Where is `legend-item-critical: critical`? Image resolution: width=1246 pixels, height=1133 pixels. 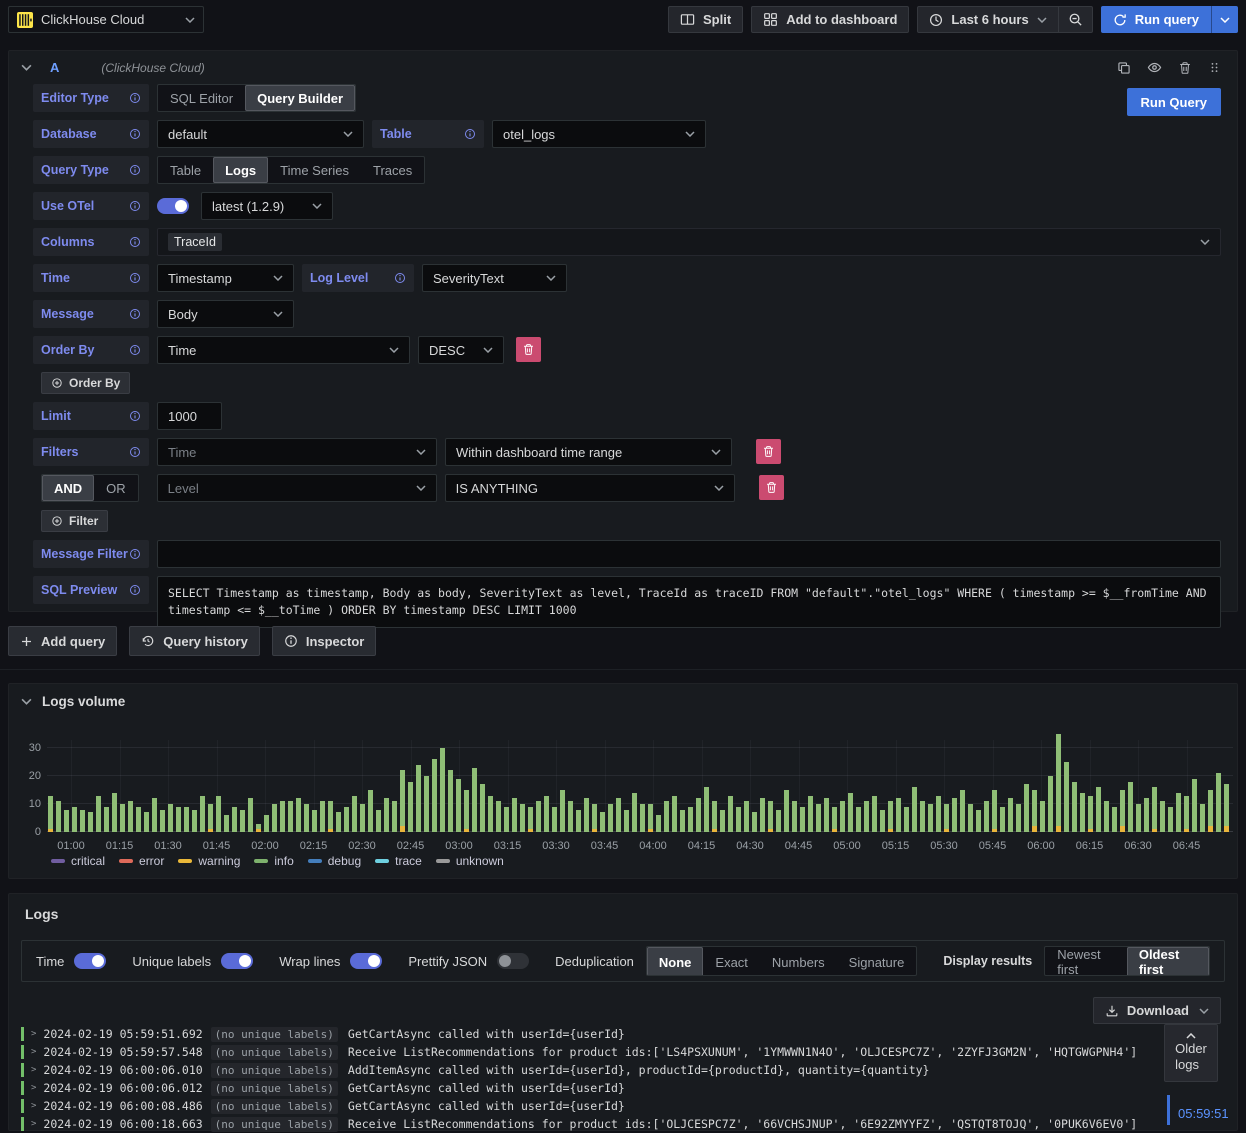
legend-item-critical: critical is located at coordinates (78, 861).